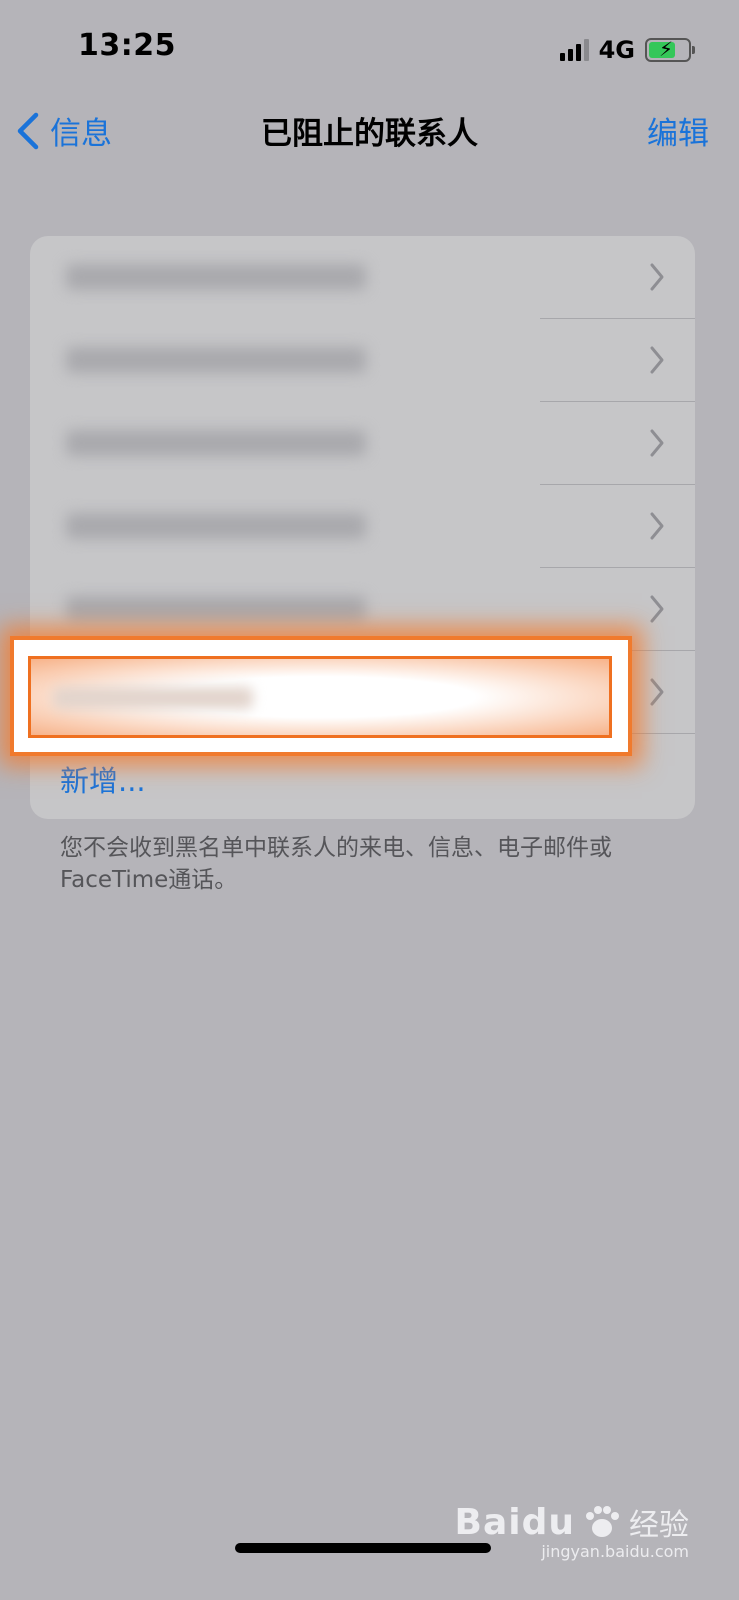  What do you see at coordinates (363, 1548) in the screenshot?
I see `home-indicator` at bounding box center [363, 1548].